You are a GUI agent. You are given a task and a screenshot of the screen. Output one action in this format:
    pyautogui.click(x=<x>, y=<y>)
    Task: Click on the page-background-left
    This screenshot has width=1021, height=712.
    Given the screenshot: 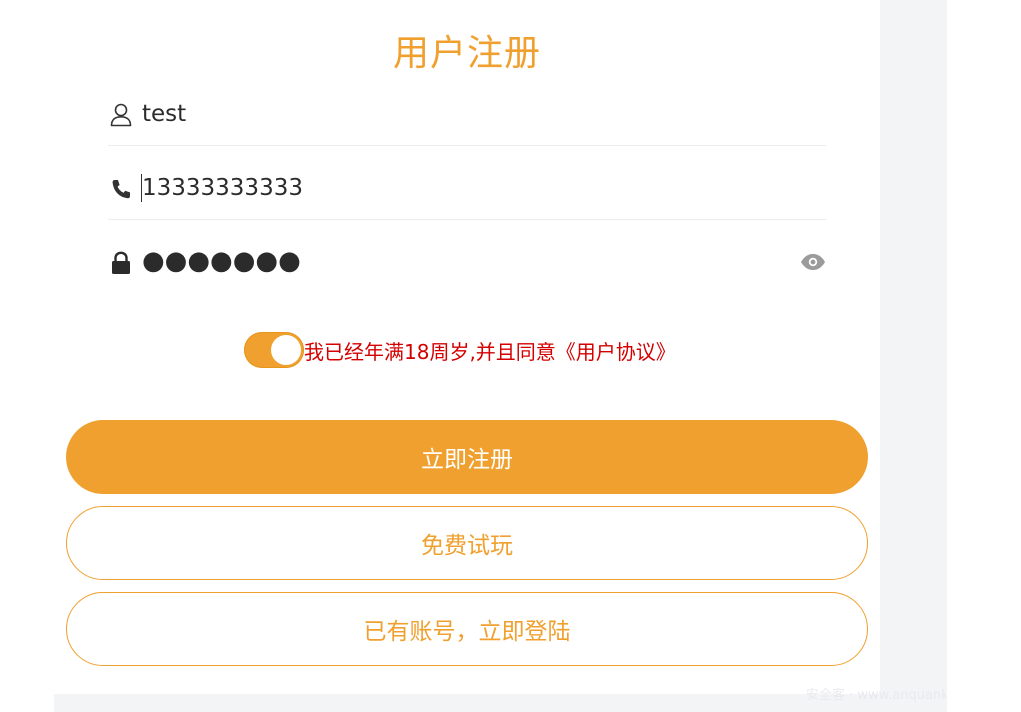 What is the action you would take?
    pyautogui.click(x=27, y=356)
    